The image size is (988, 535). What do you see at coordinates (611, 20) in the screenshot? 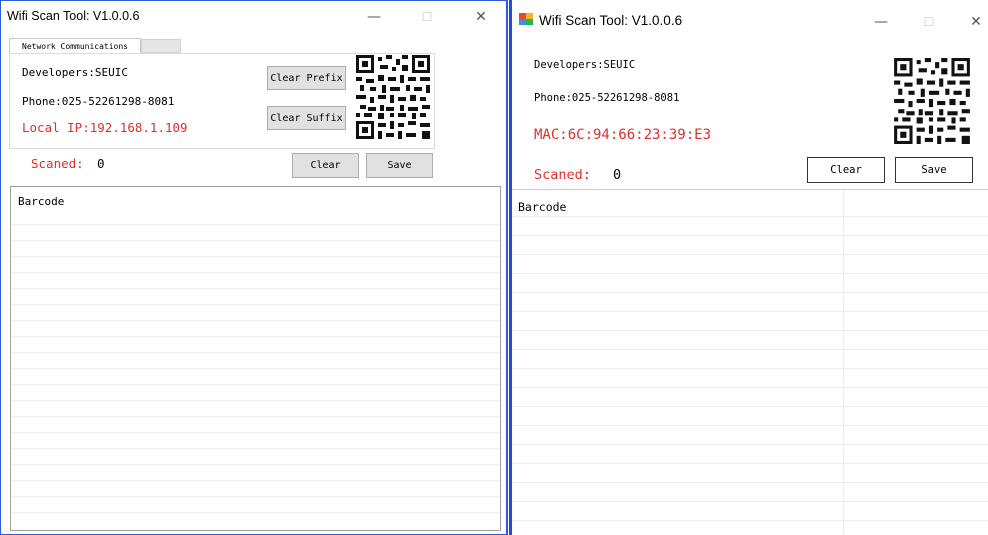
I see `right-window-title: Wifi Scan Tool: V1.0.0.6` at bounding box center [611, 20].